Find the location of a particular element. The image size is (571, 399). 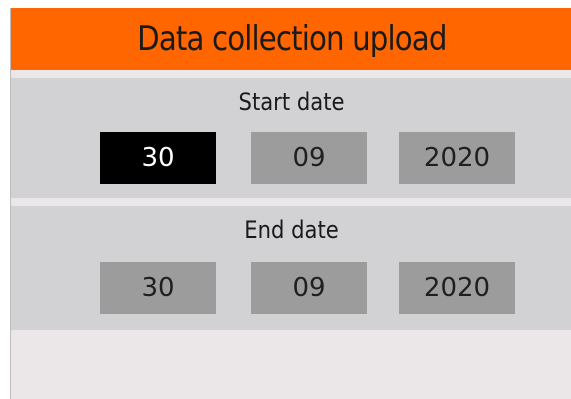

page-title: Data collection upload is located at coordinates (291, 39).